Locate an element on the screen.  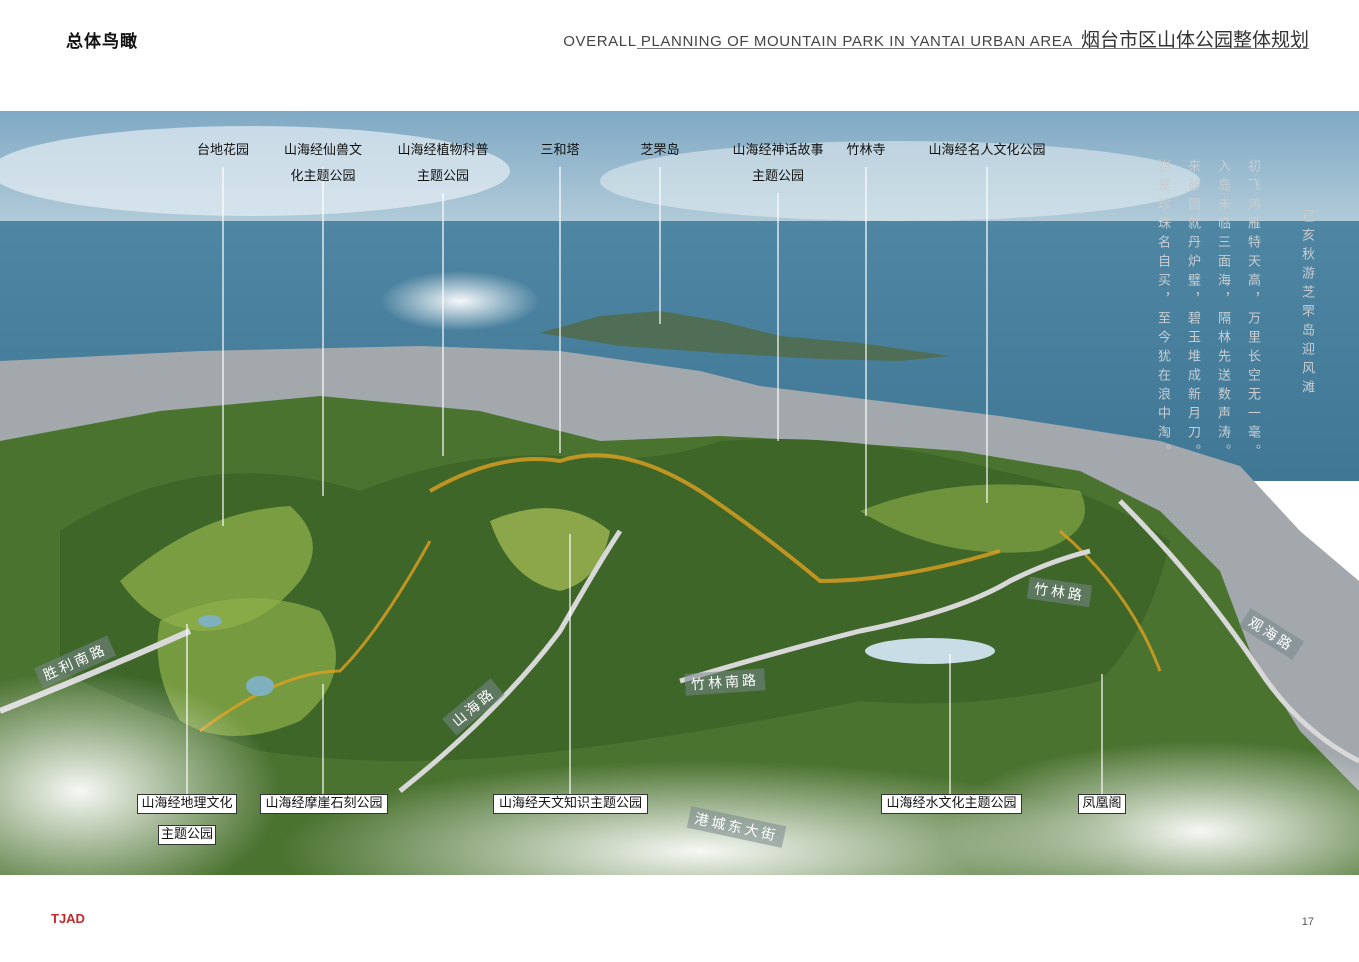
label-water-culture-park: 山海经水文化主题公园 is located at coordinates (951, 808).